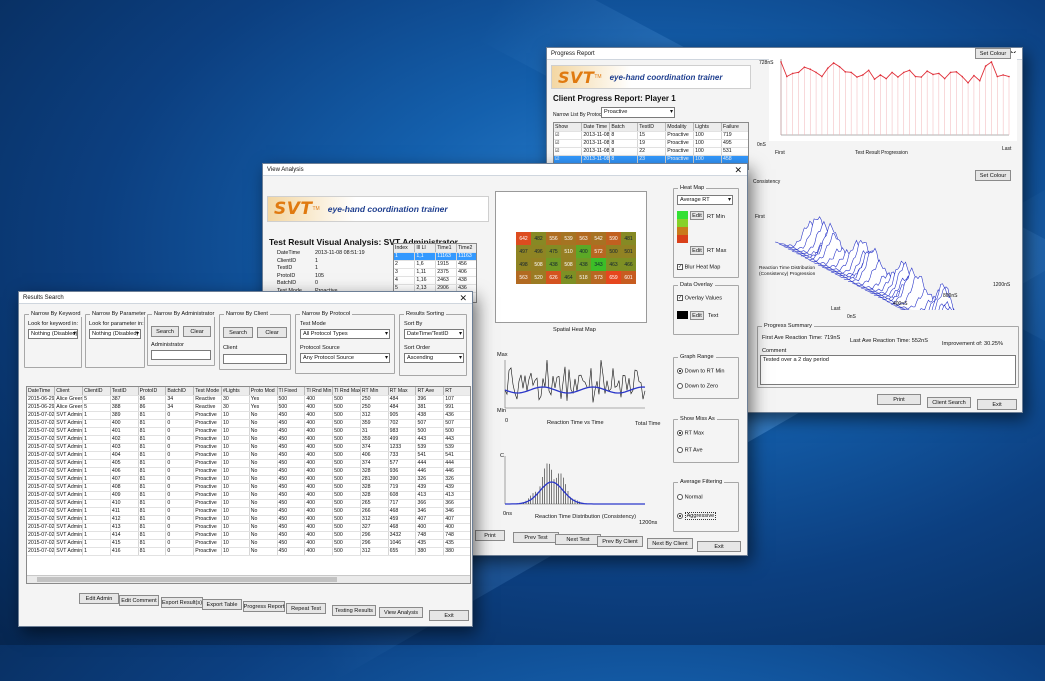 Image resolution: width=1045 pixels, height=681 pixels. Describe the element at coordinates (346, 391) in the screenshot. I see `column-header: Tl Rnd Max` at that location.